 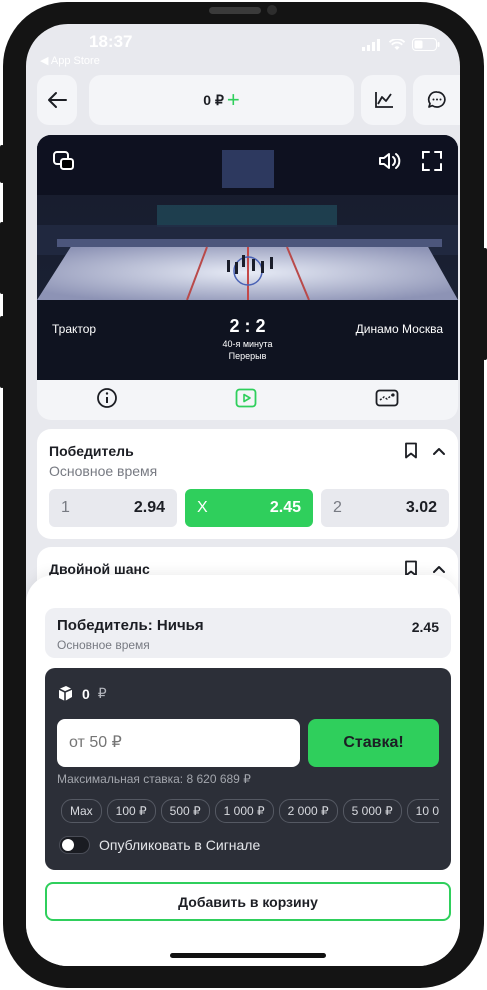 I want to click on bet-balance: 0 ₽, so click(x=82, y=693).